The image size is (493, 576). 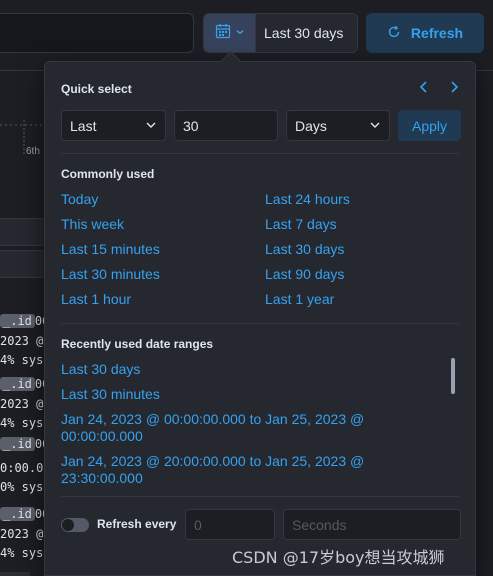 I want to click on period-nav, so click(x=439, y=89).